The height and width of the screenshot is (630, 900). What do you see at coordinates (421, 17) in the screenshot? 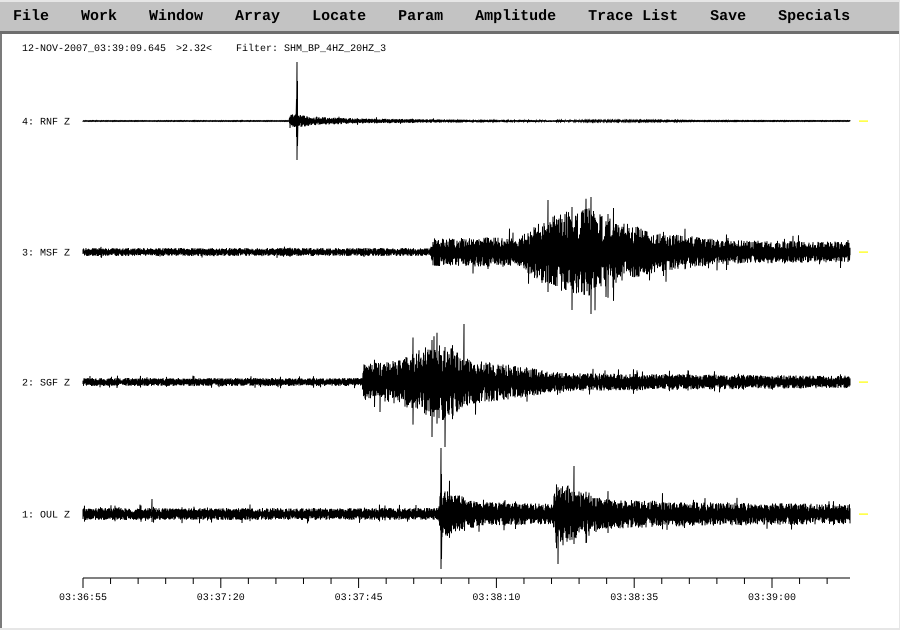
I see `menu-item: Param` at bounding box center [421, 17].